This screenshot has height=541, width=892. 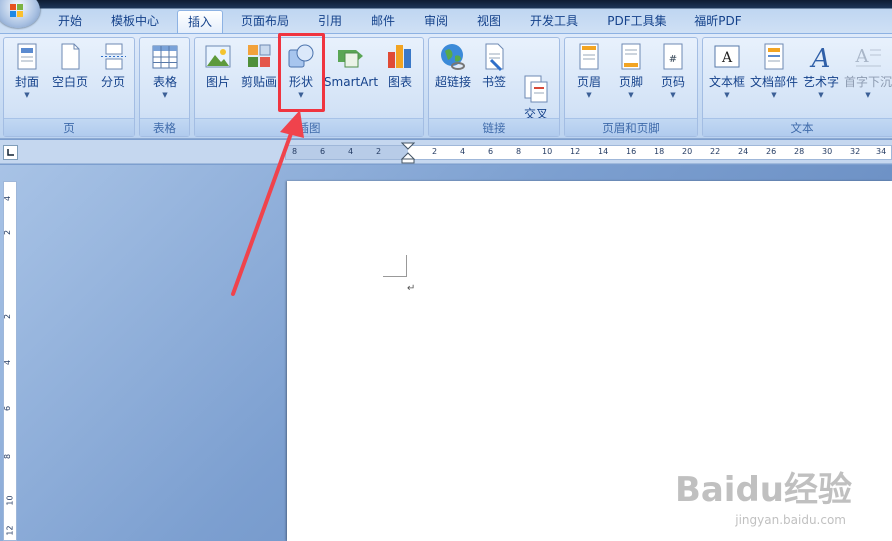 What do you see at coordinates (799, 151) in the screenshot?
I see `ruler-label: 28` at bounding box center [799, 151].